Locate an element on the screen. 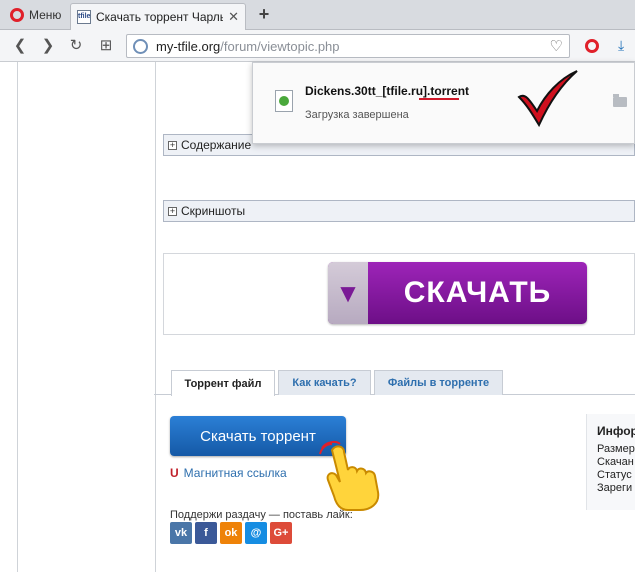 This screenshot has height=572, width=635. spoiler-screenshots: + Скриншоты is located at coordinates (399, 211).